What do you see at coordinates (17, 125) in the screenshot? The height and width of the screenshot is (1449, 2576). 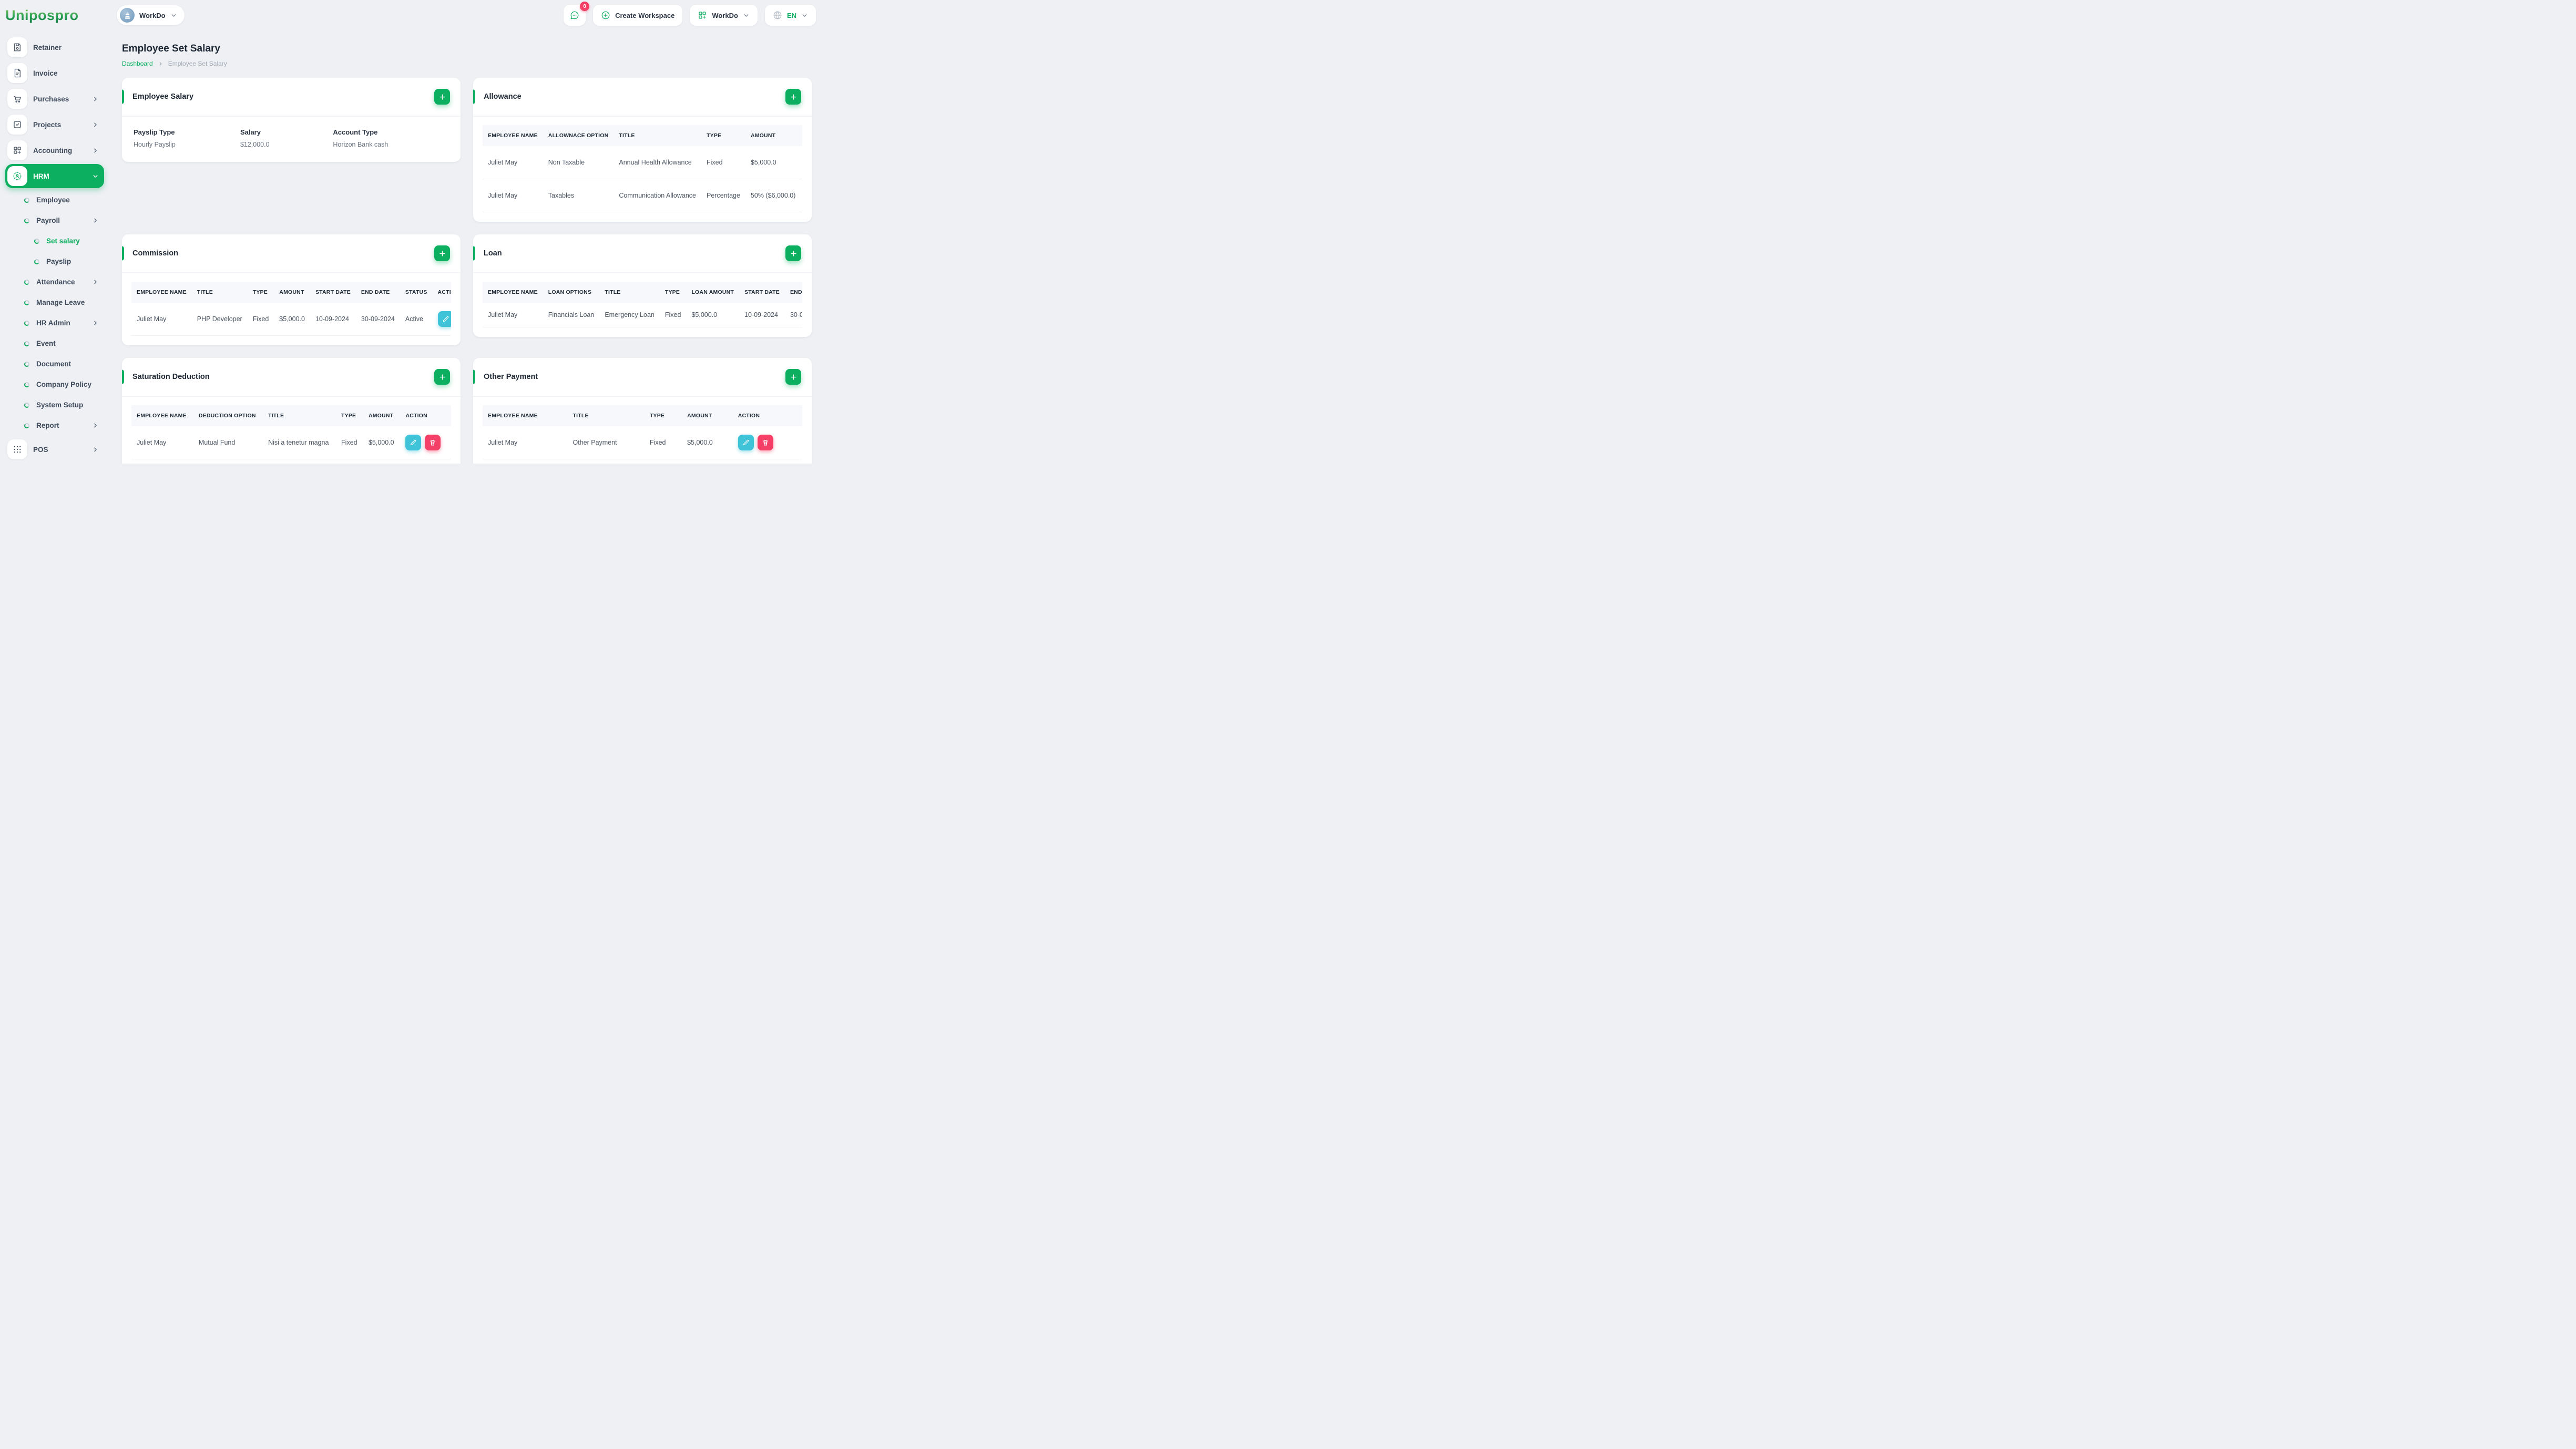 I see `projects-icon` at bounding box center [17, 125].